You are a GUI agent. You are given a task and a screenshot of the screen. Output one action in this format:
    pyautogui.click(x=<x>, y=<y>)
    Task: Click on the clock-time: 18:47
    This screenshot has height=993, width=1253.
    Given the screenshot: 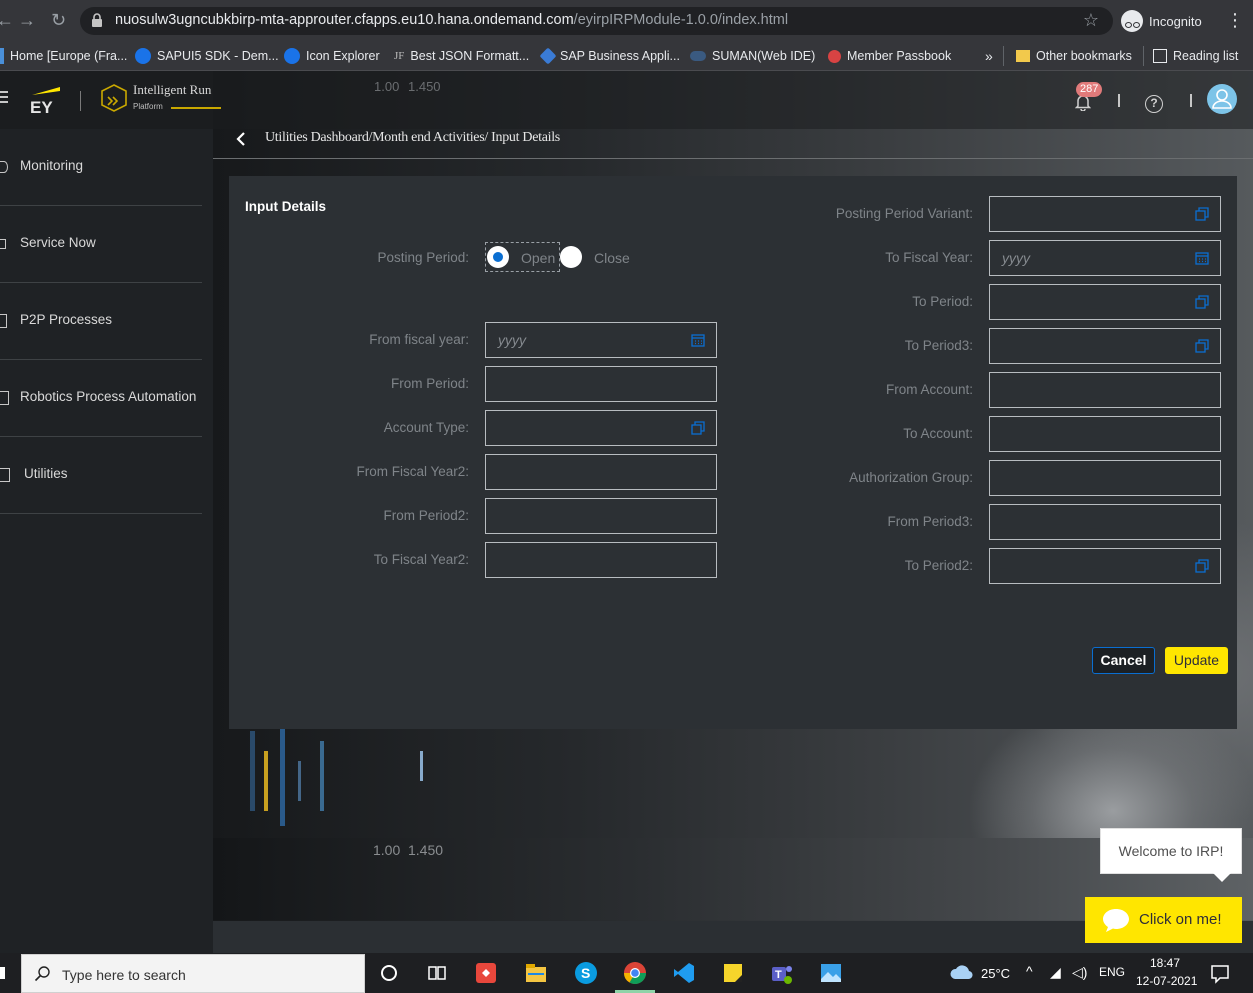 What is the action you would take?
    pyautogui.click(x=1165, y=963)
    